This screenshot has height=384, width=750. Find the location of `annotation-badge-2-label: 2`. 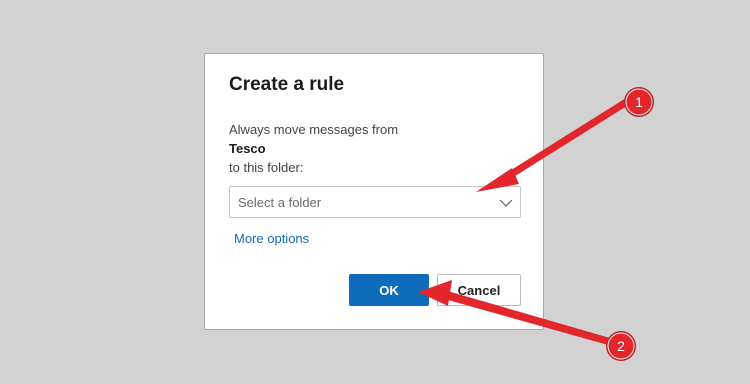

annotation-badge-2-label: 2 is located at coordinates (621, 346).